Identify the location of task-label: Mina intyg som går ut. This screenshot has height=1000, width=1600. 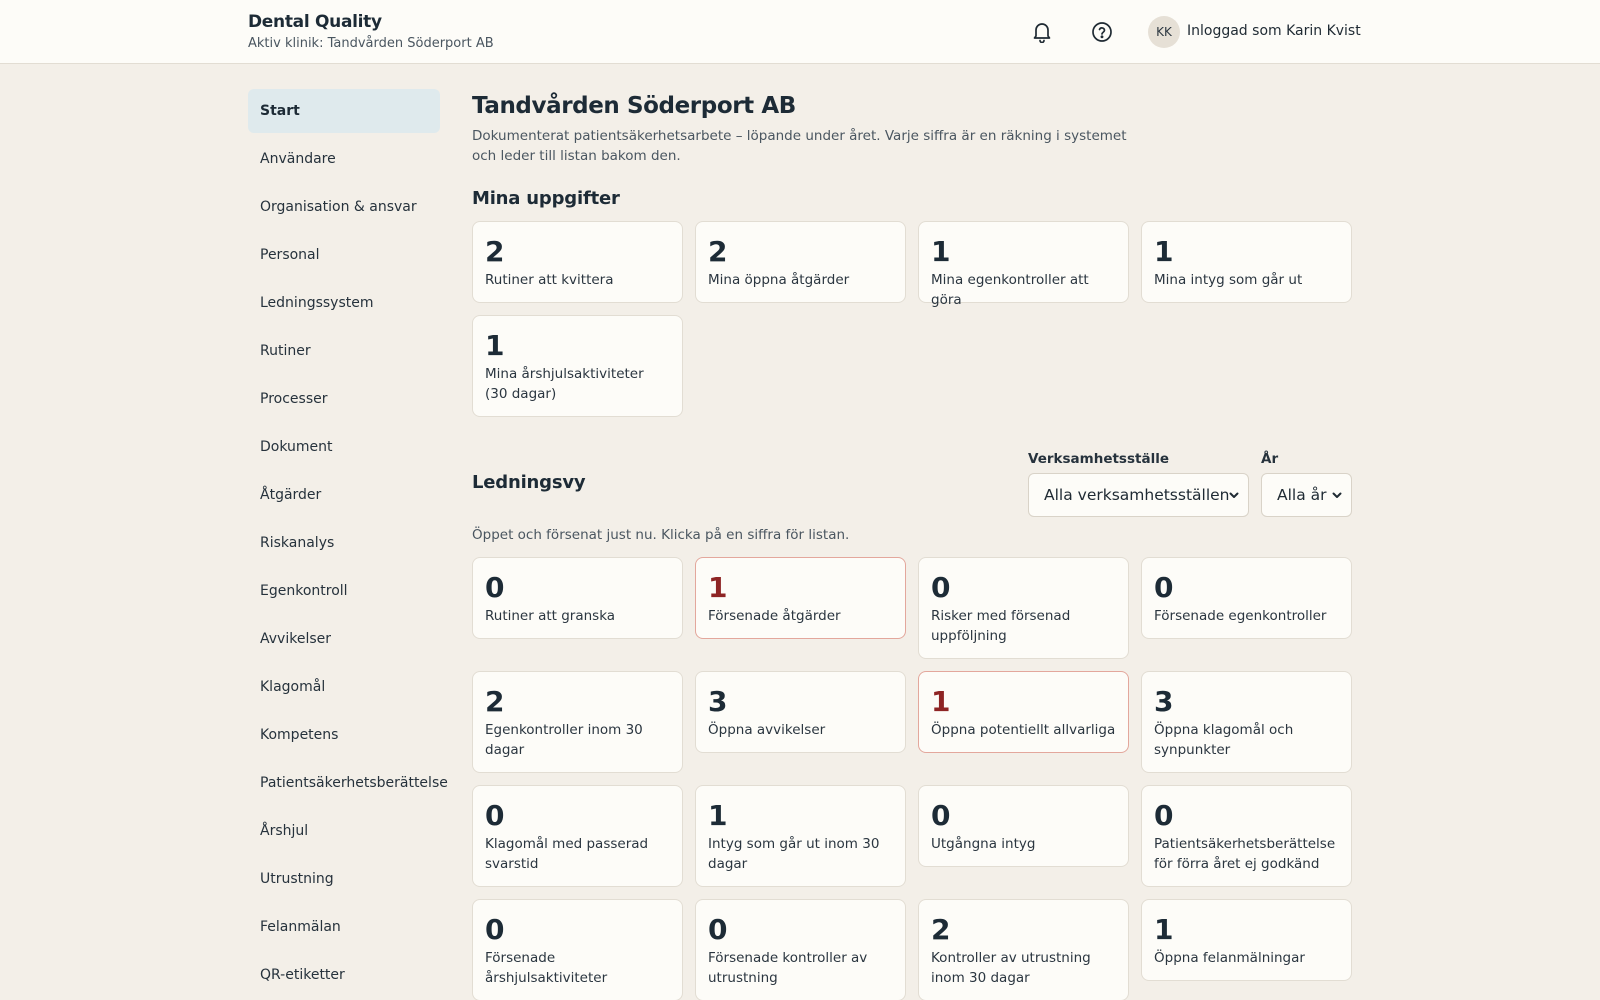
(1228, 280).